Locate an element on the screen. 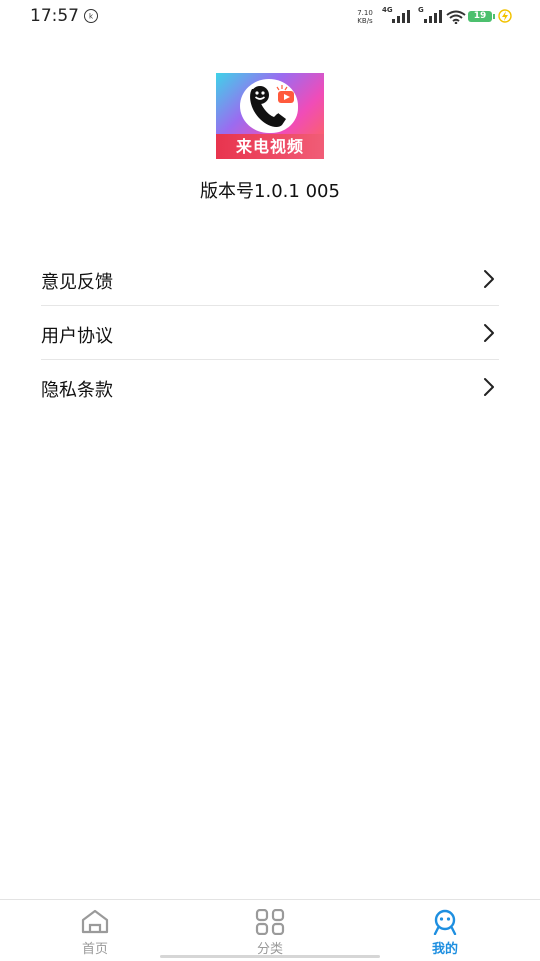  menu-item-user-agreement: 用户协议 is located at coordinates (270, 333).